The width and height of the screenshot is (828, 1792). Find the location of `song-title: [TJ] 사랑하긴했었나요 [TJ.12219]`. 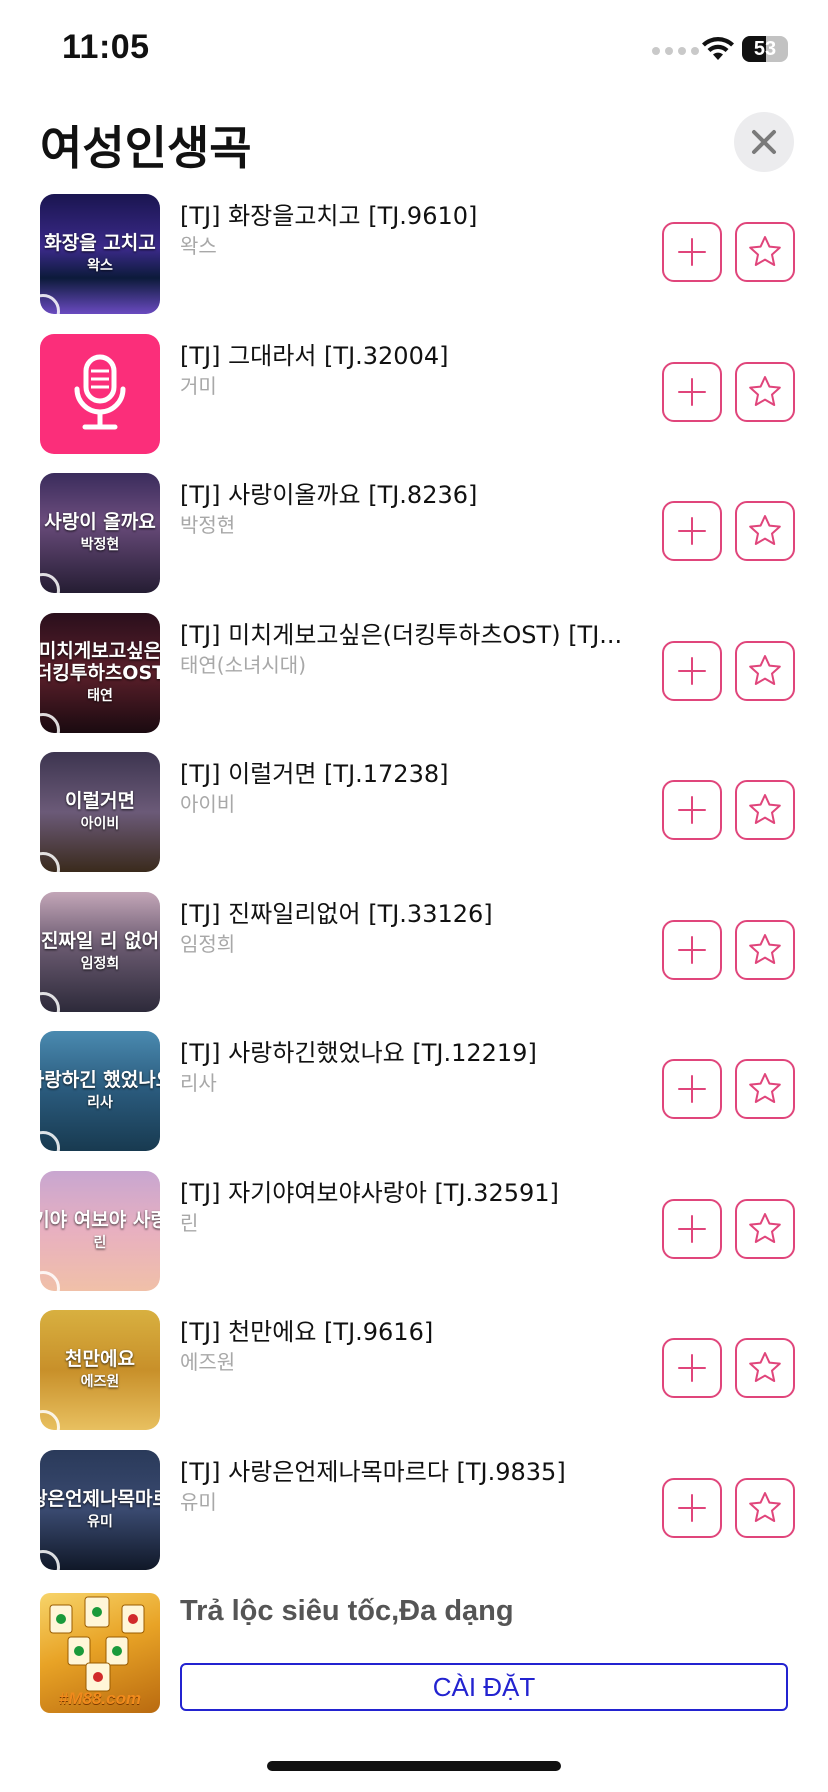

song-title: [TJ] 사랑하긴했었나요 [TJ.12219] is located at coordinates (410, 1050).